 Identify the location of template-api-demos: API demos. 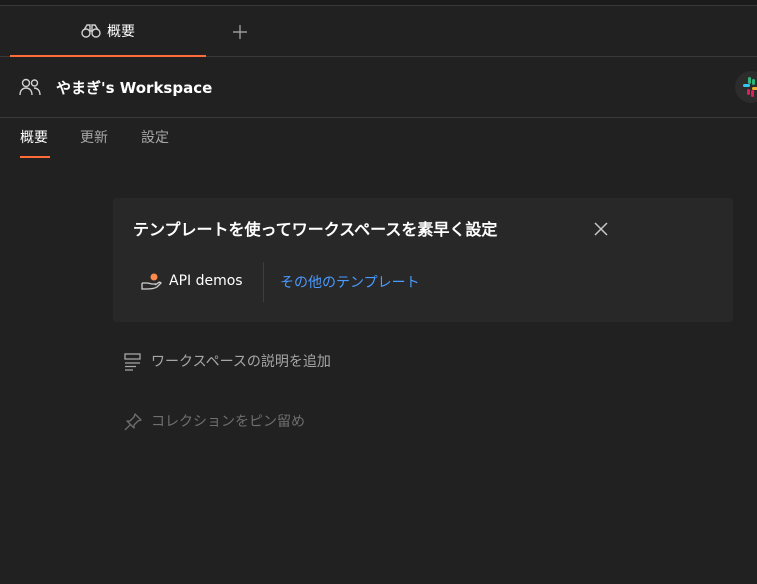
(192, 281).